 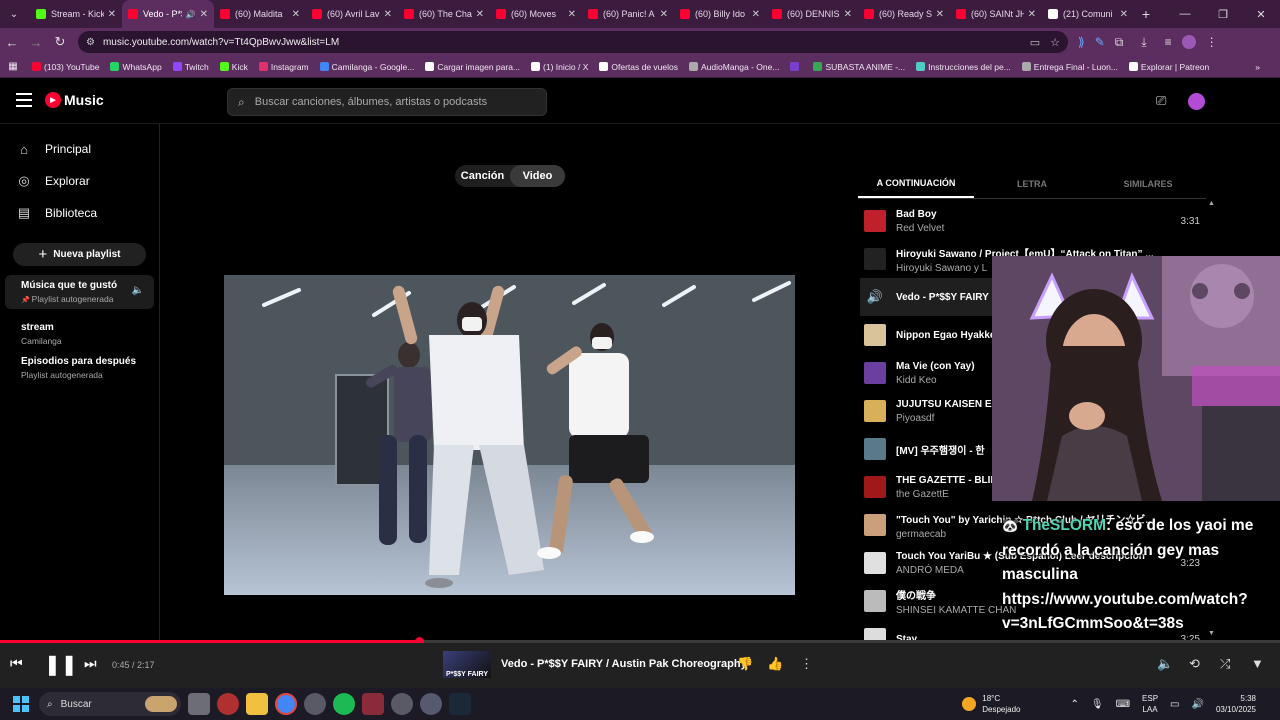 What do you see at coordinates (1150, 704) in the screenshot?
I see `language-indicator: ESP LAA` at bounding box center [1150, 704].